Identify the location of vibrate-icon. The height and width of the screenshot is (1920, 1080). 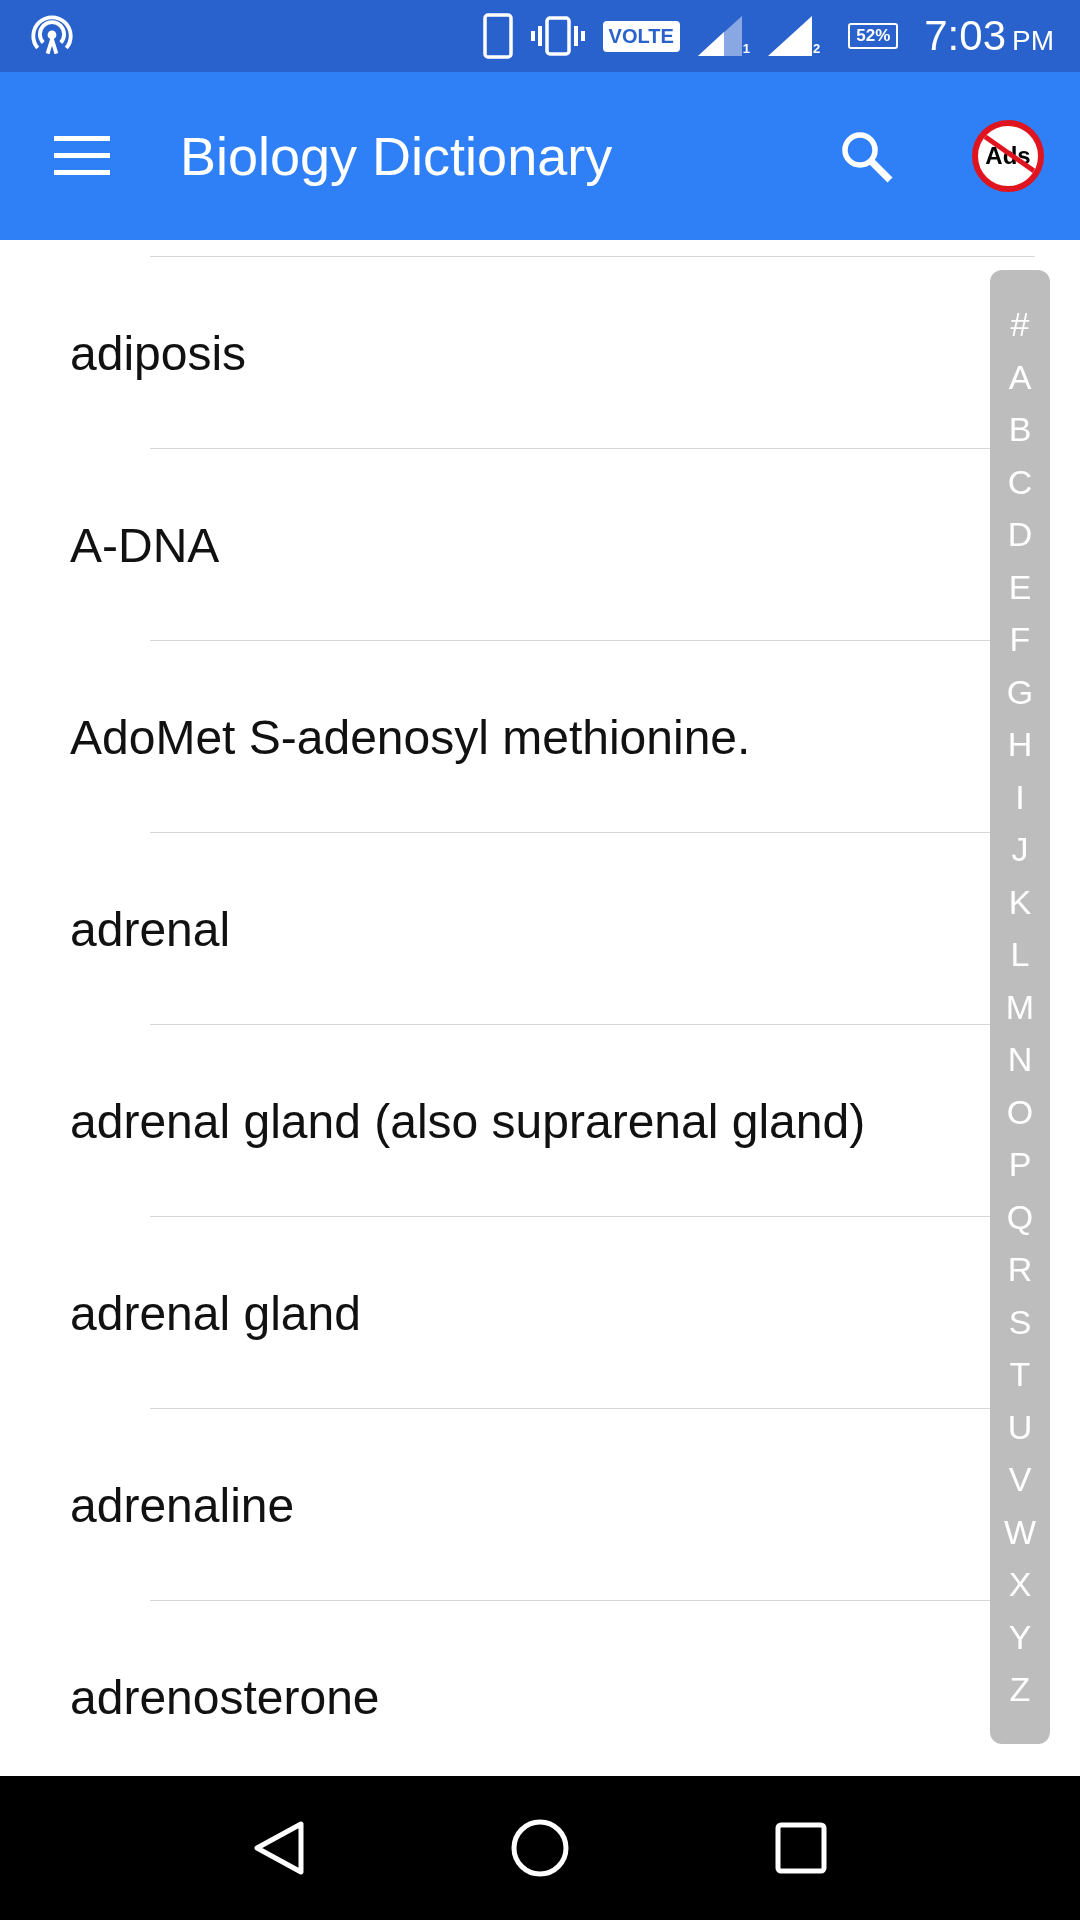
(557, 36).